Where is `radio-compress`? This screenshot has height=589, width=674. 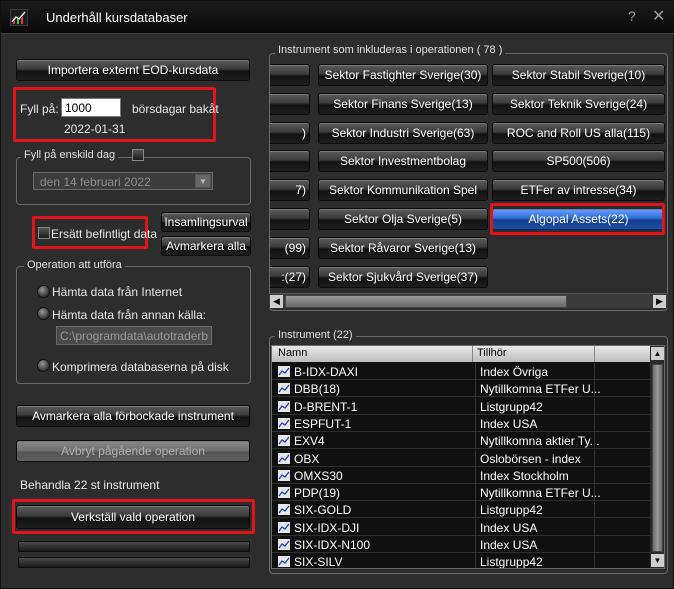
radio-compress is located at coordinates (43, 365).